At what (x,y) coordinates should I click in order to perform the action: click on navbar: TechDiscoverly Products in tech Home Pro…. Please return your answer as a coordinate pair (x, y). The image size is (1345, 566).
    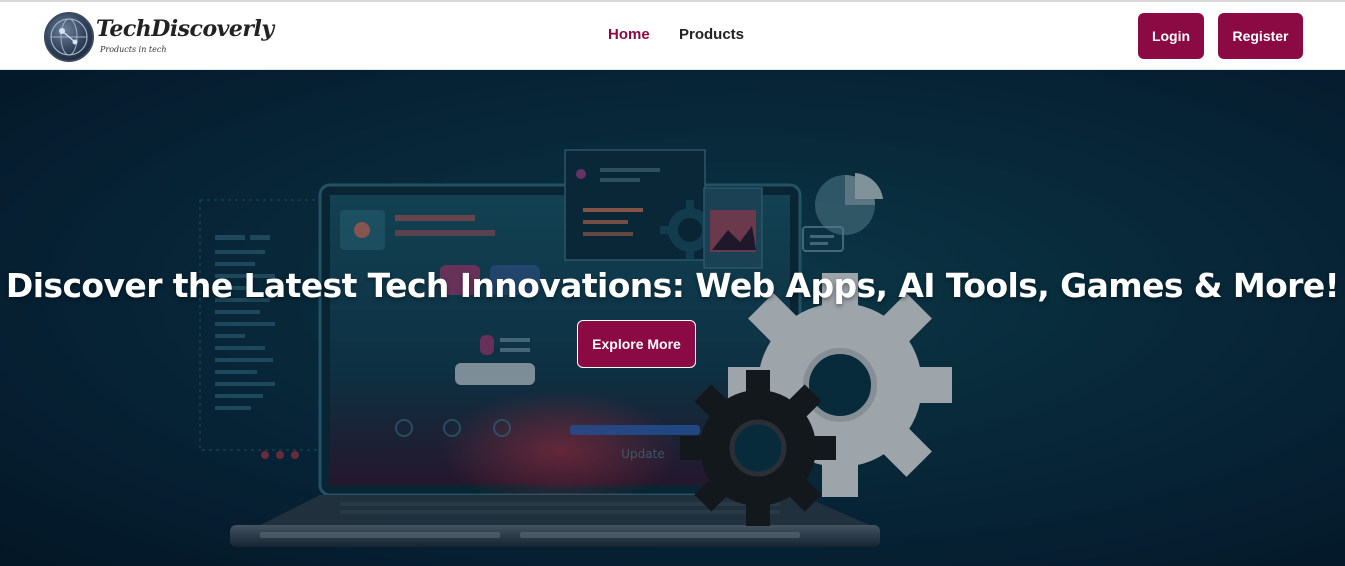
    Looking at the image, I should click on (672, 36).